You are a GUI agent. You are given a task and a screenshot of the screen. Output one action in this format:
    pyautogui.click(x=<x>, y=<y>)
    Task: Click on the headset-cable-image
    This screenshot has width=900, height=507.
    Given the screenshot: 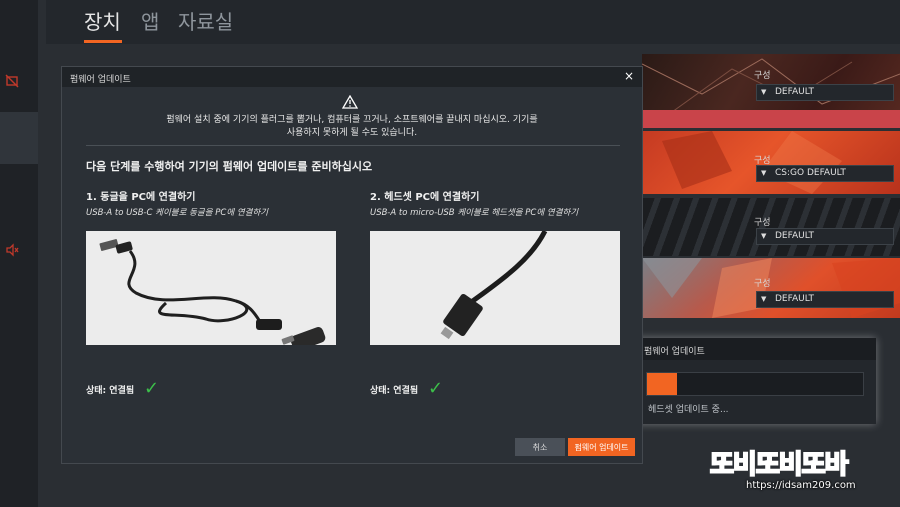 What is the action you would take?
    pyautogui.click(x=495, y=287)
    